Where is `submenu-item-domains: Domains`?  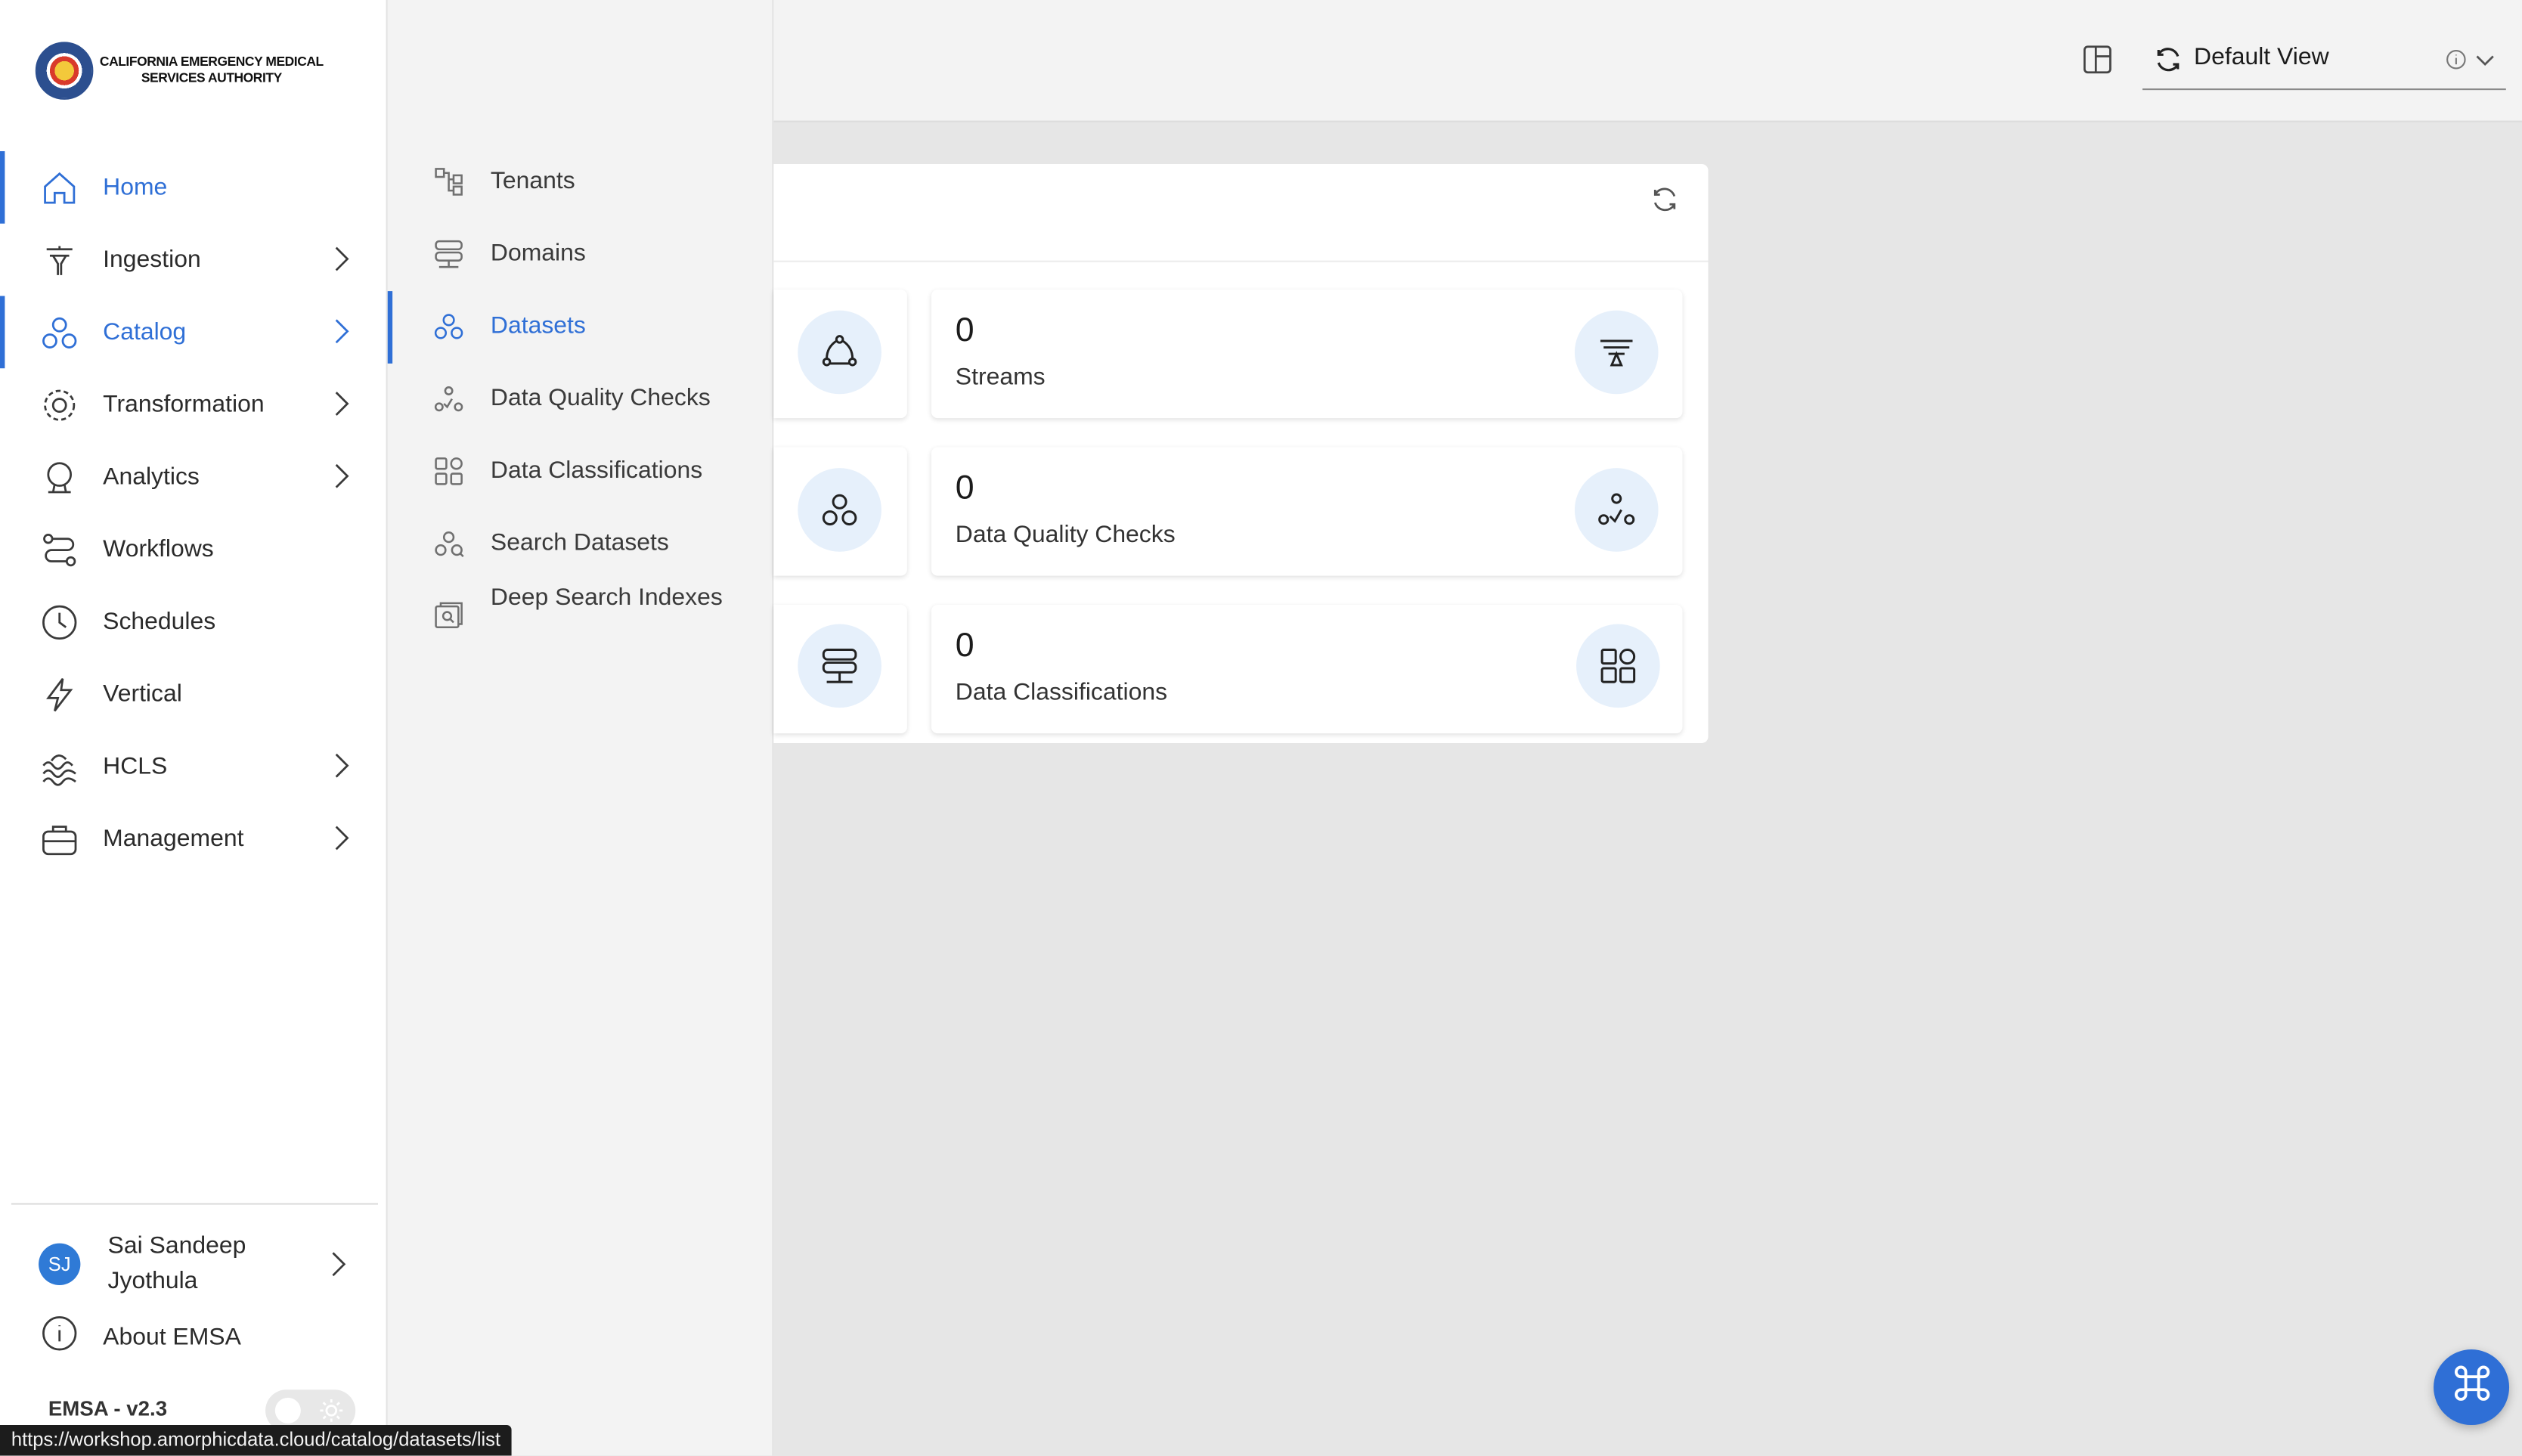
submenu-item-domains: Domains is located at coordinates (580, 254).